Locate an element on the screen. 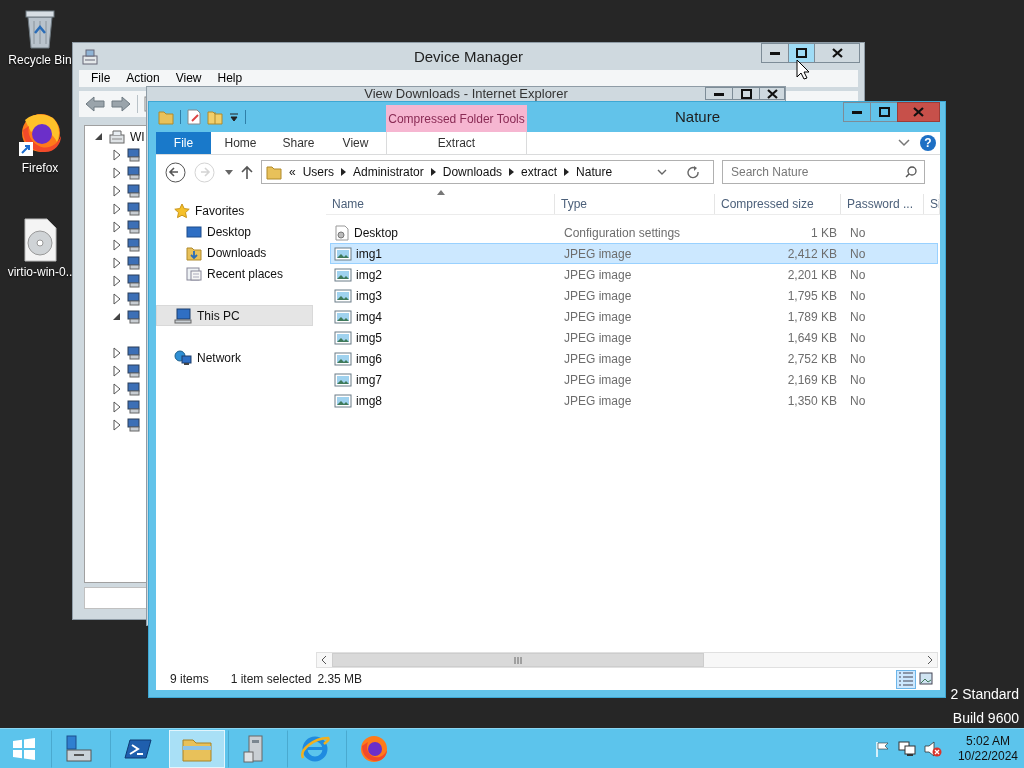  computer-icon is located at coordinates (183, 315).